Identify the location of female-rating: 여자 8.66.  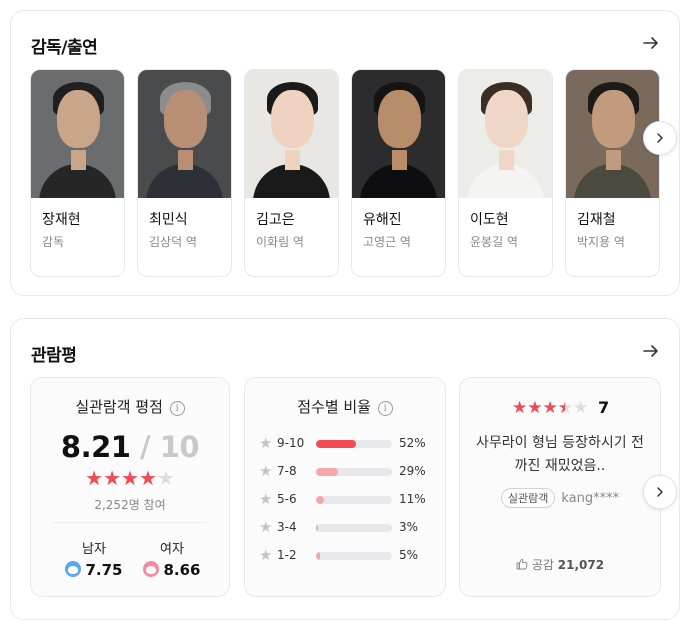
(172, 558).